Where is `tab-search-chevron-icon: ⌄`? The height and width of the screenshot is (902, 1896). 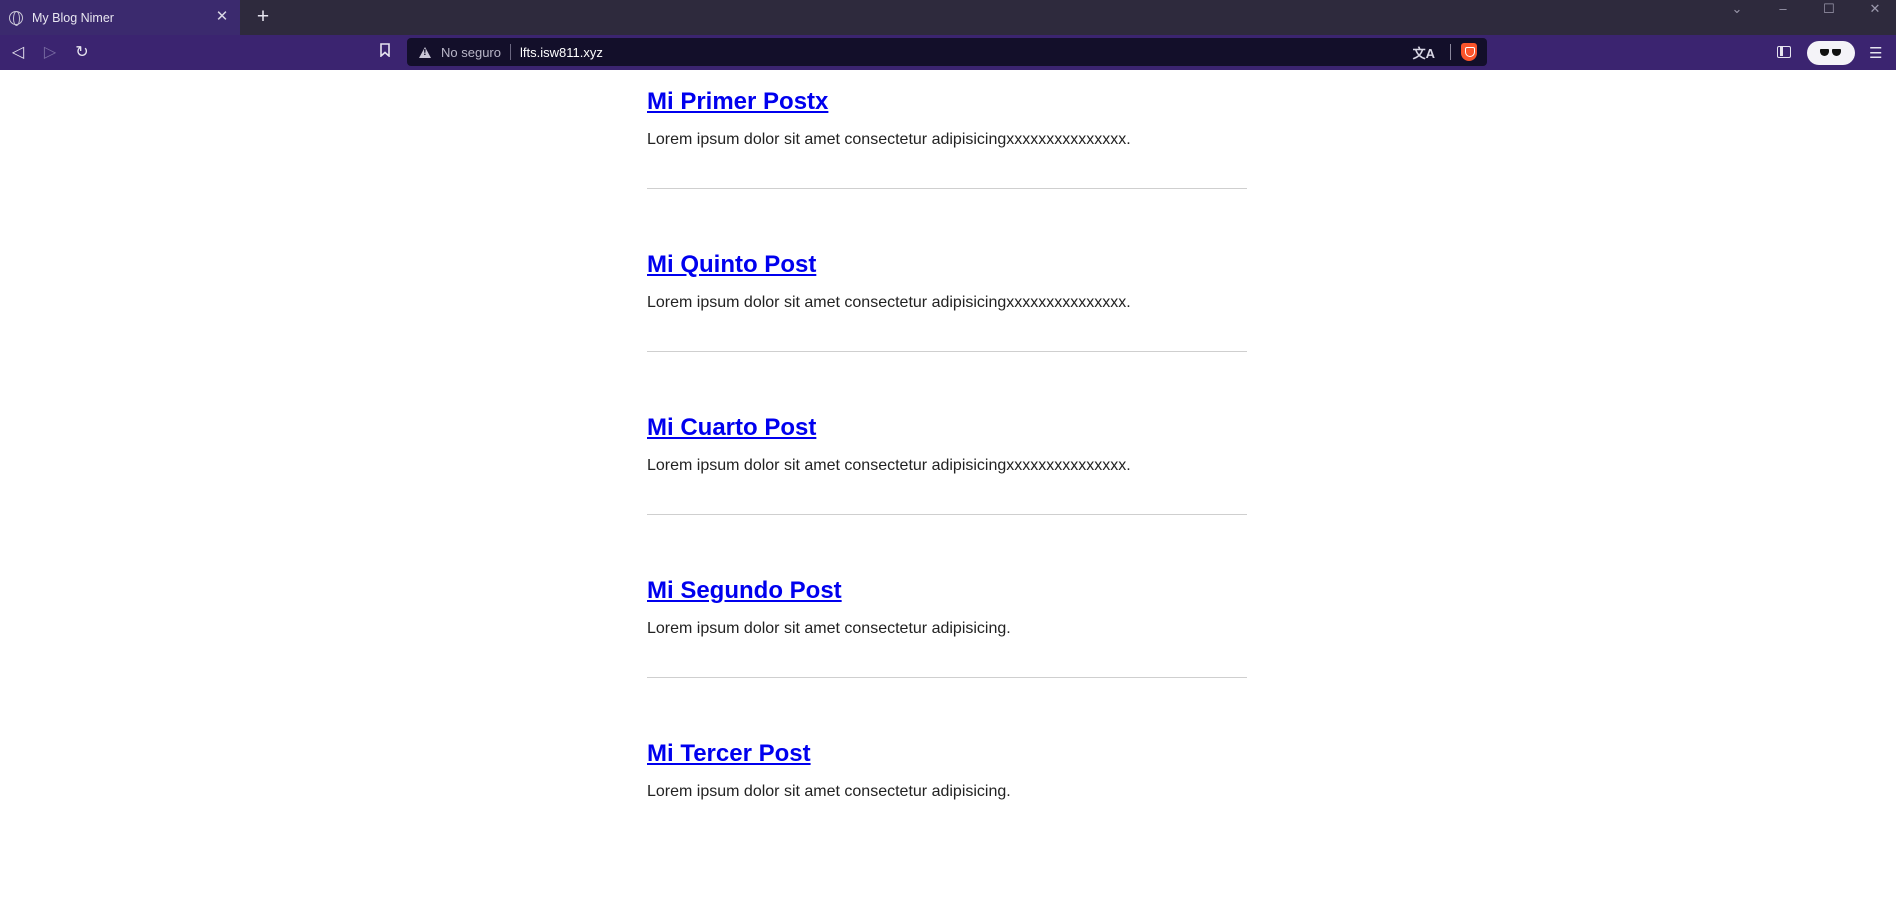 tab-search-chevron-icon: ⌄ is located at coordinates (1737, 9).